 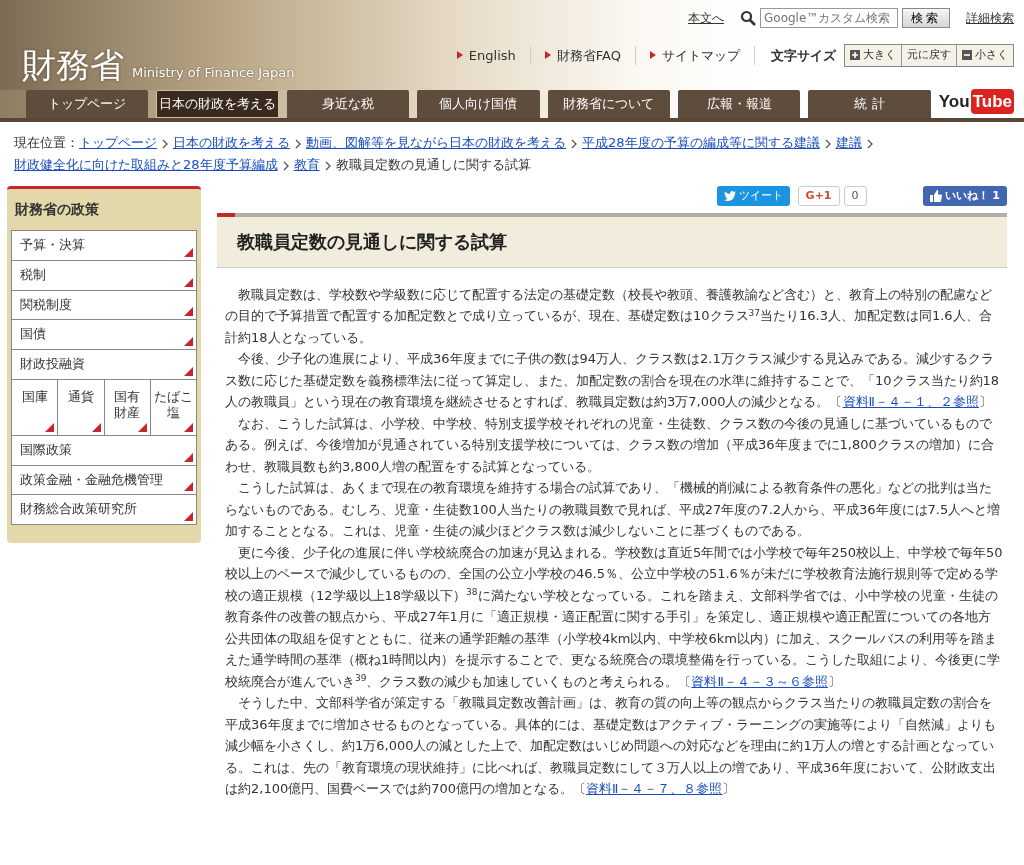 I want to click on nav-tab: 広報・報道, so click(x=739, y=104).